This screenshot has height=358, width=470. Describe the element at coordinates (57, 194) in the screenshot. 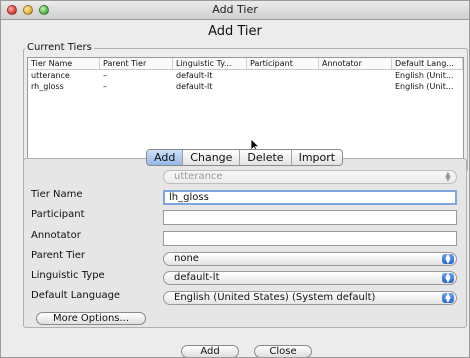

I see `tier-name-label: Tier Name` at that location.